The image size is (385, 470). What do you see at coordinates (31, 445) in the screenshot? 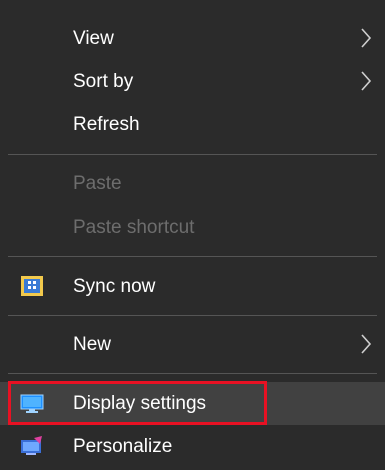
I see `personalize-icon` at bounding box center [31, 445].